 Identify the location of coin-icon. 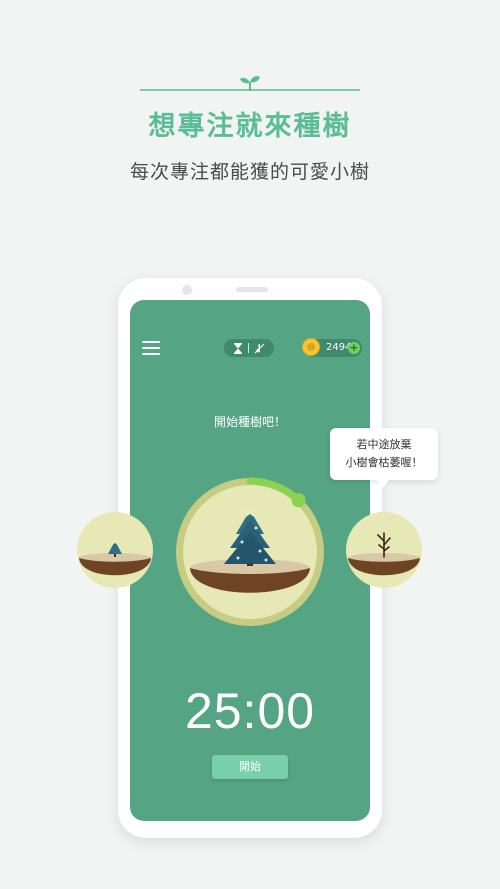
(311, 347).